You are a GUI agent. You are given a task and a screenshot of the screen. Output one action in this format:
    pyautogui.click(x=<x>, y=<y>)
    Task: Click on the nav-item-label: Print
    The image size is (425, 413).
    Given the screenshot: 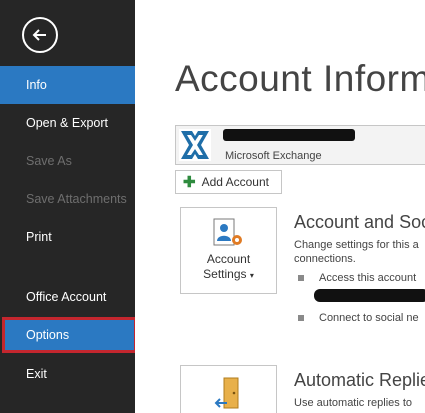 What is the action you would take?
    pyautogui.click(x=39, y=237)
    